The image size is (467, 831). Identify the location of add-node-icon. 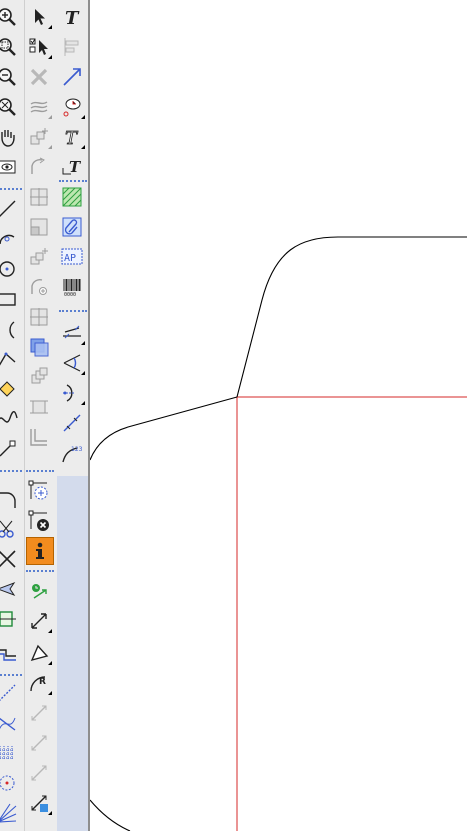
(39, 491).